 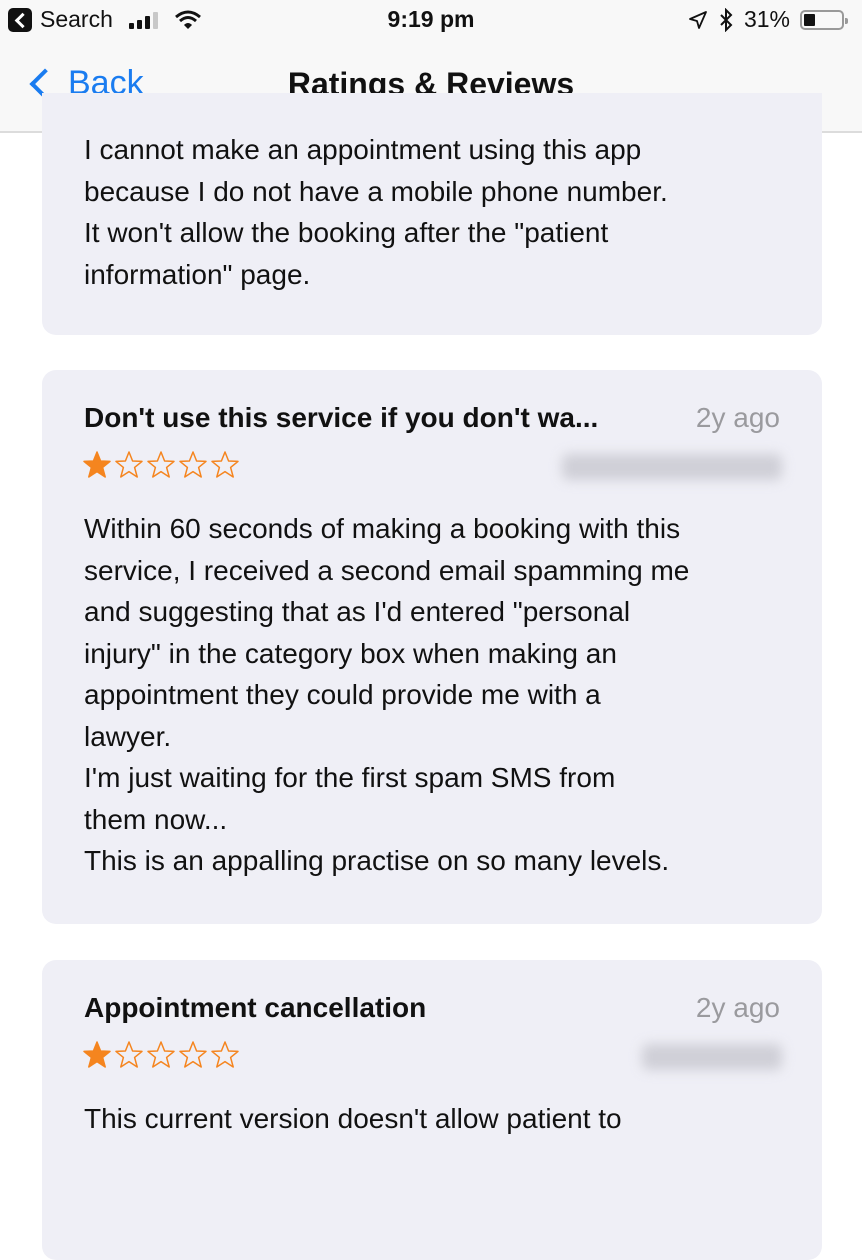 What do you see at coordinates (810, 19) in the screenshot?
I see `battery-level` at bounding box center [810, 19].